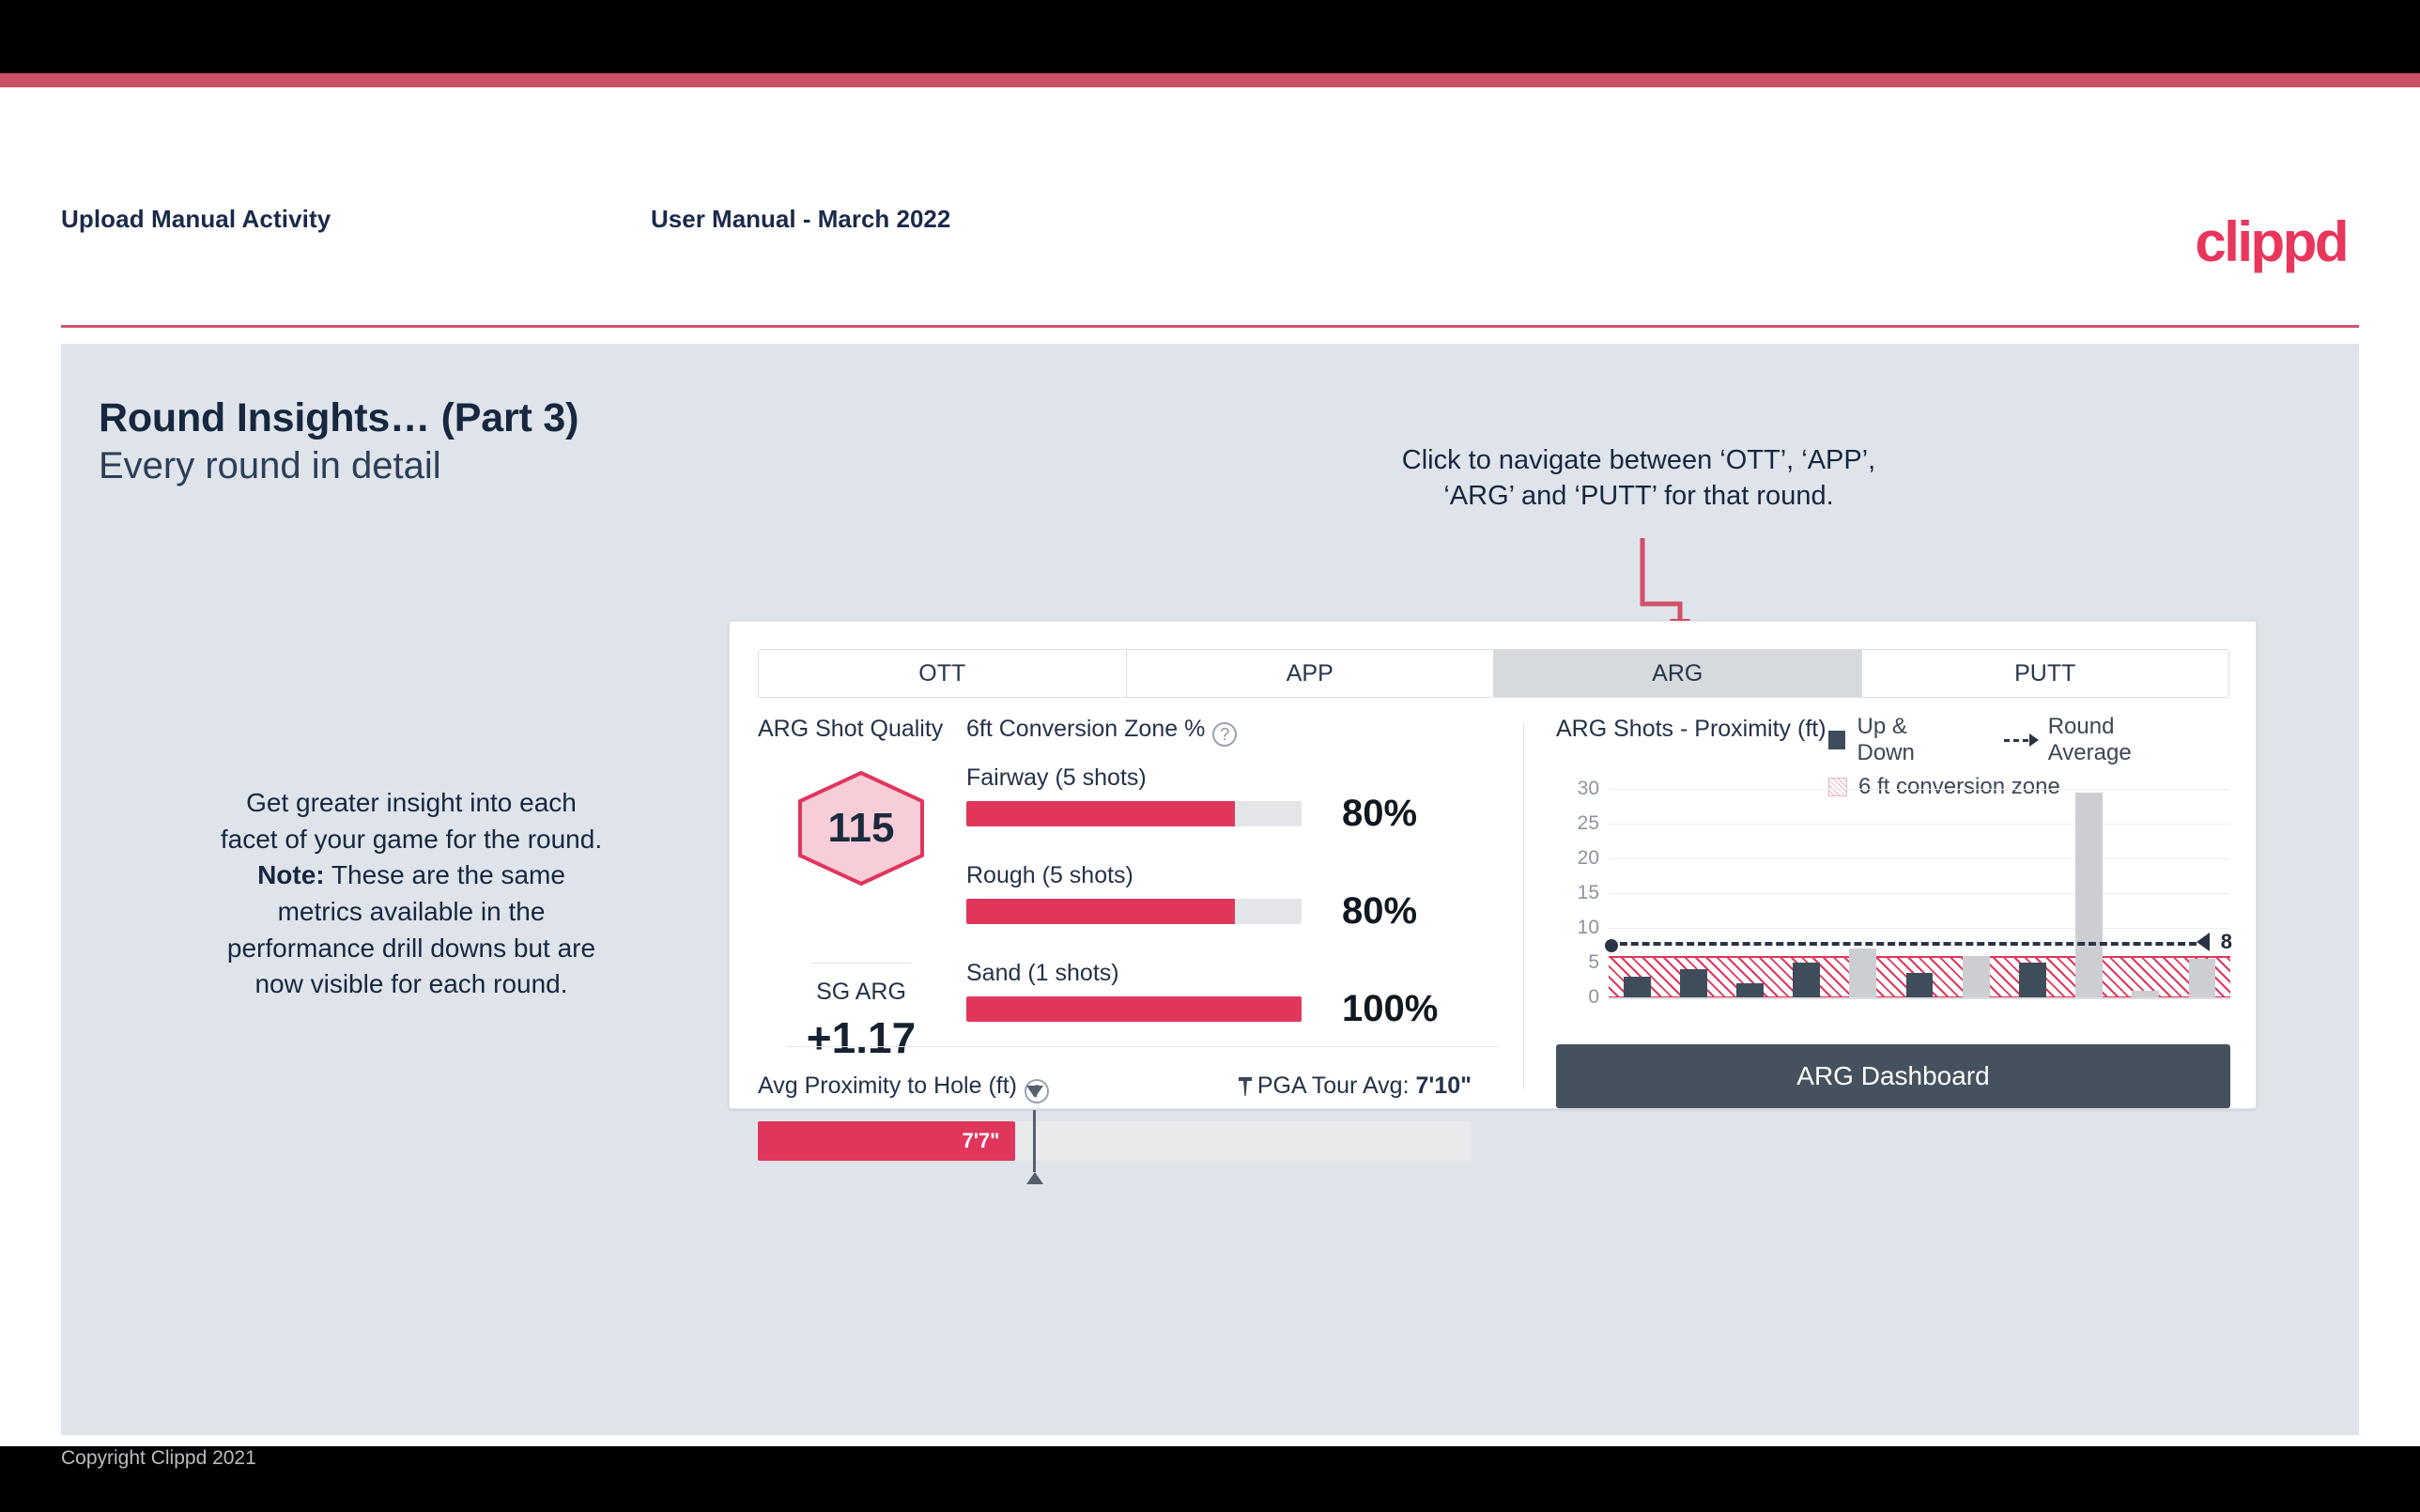 The width and height of the screenshot is (2420, 1512). What do you see at coordinates (1086, 729) in the screenshot?
I see `conversion-zone-label-text: 6ft Conversion Zone %` at bounding box center [1086, 729].